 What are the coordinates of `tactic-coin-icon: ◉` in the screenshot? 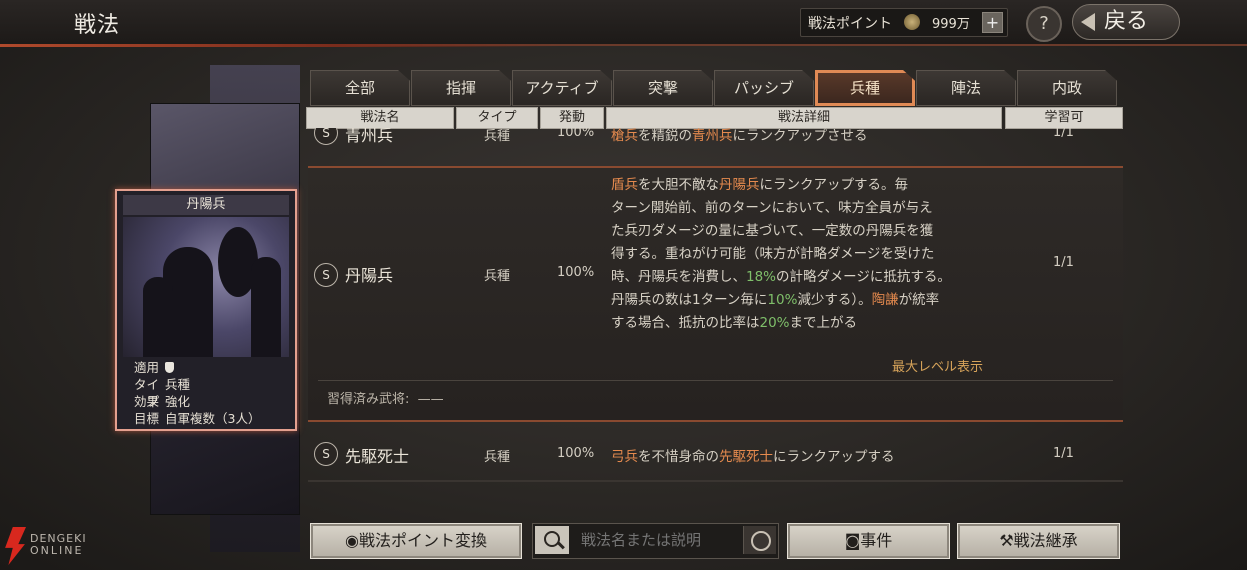 It's located at (352, 540).